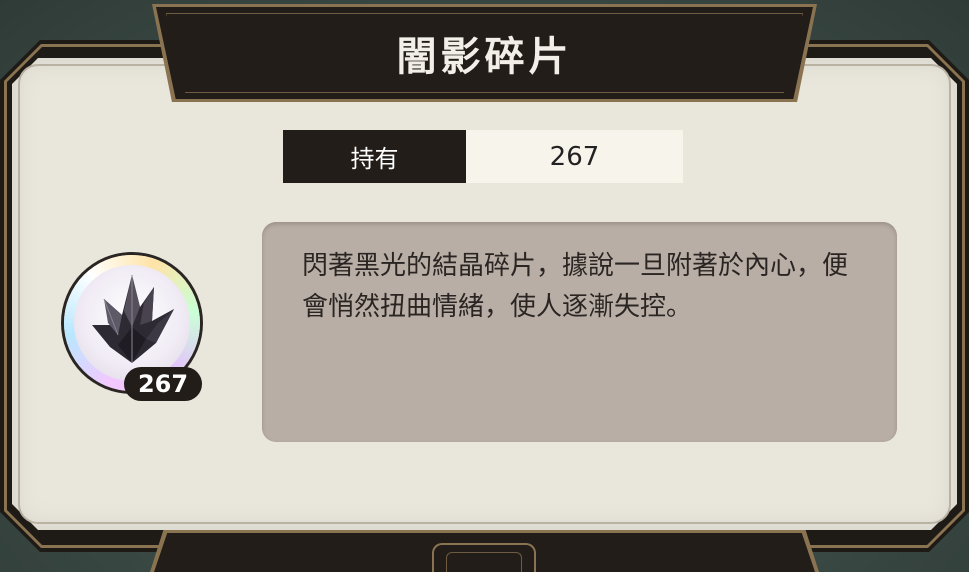 The image size is (969, 572). Describe the element at coordinates (574, 156) in the screenshot. I see `holding-value: 267` at that location.